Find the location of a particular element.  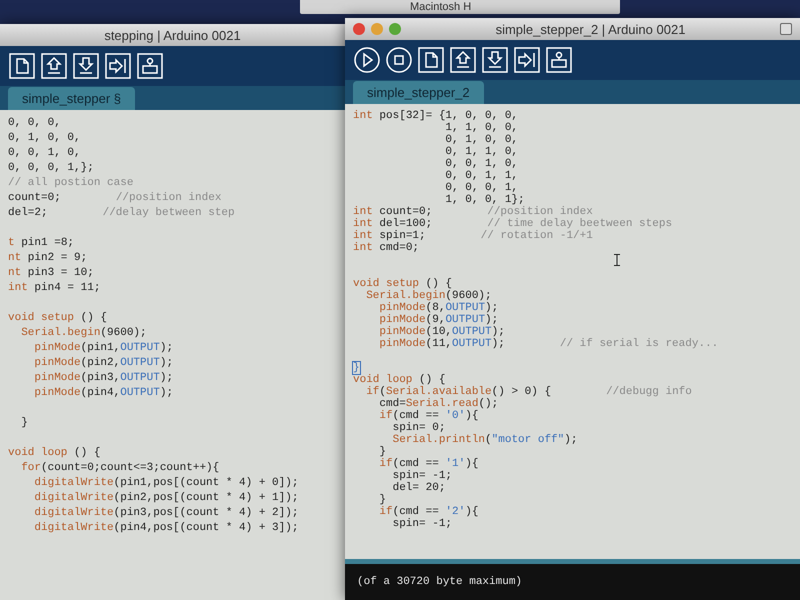

code-line: pinMode(11,OUTPUT); is located at coordinates (441, 344).